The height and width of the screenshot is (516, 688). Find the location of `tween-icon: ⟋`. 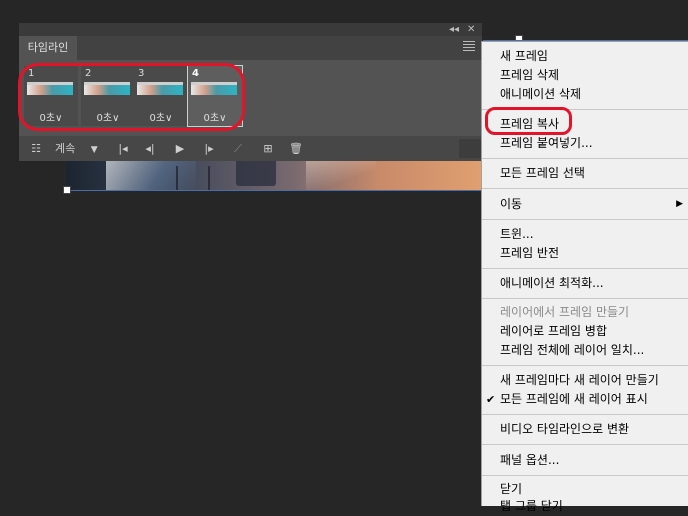

tween-icon: ⟋ is located at coordinates (238, 148).